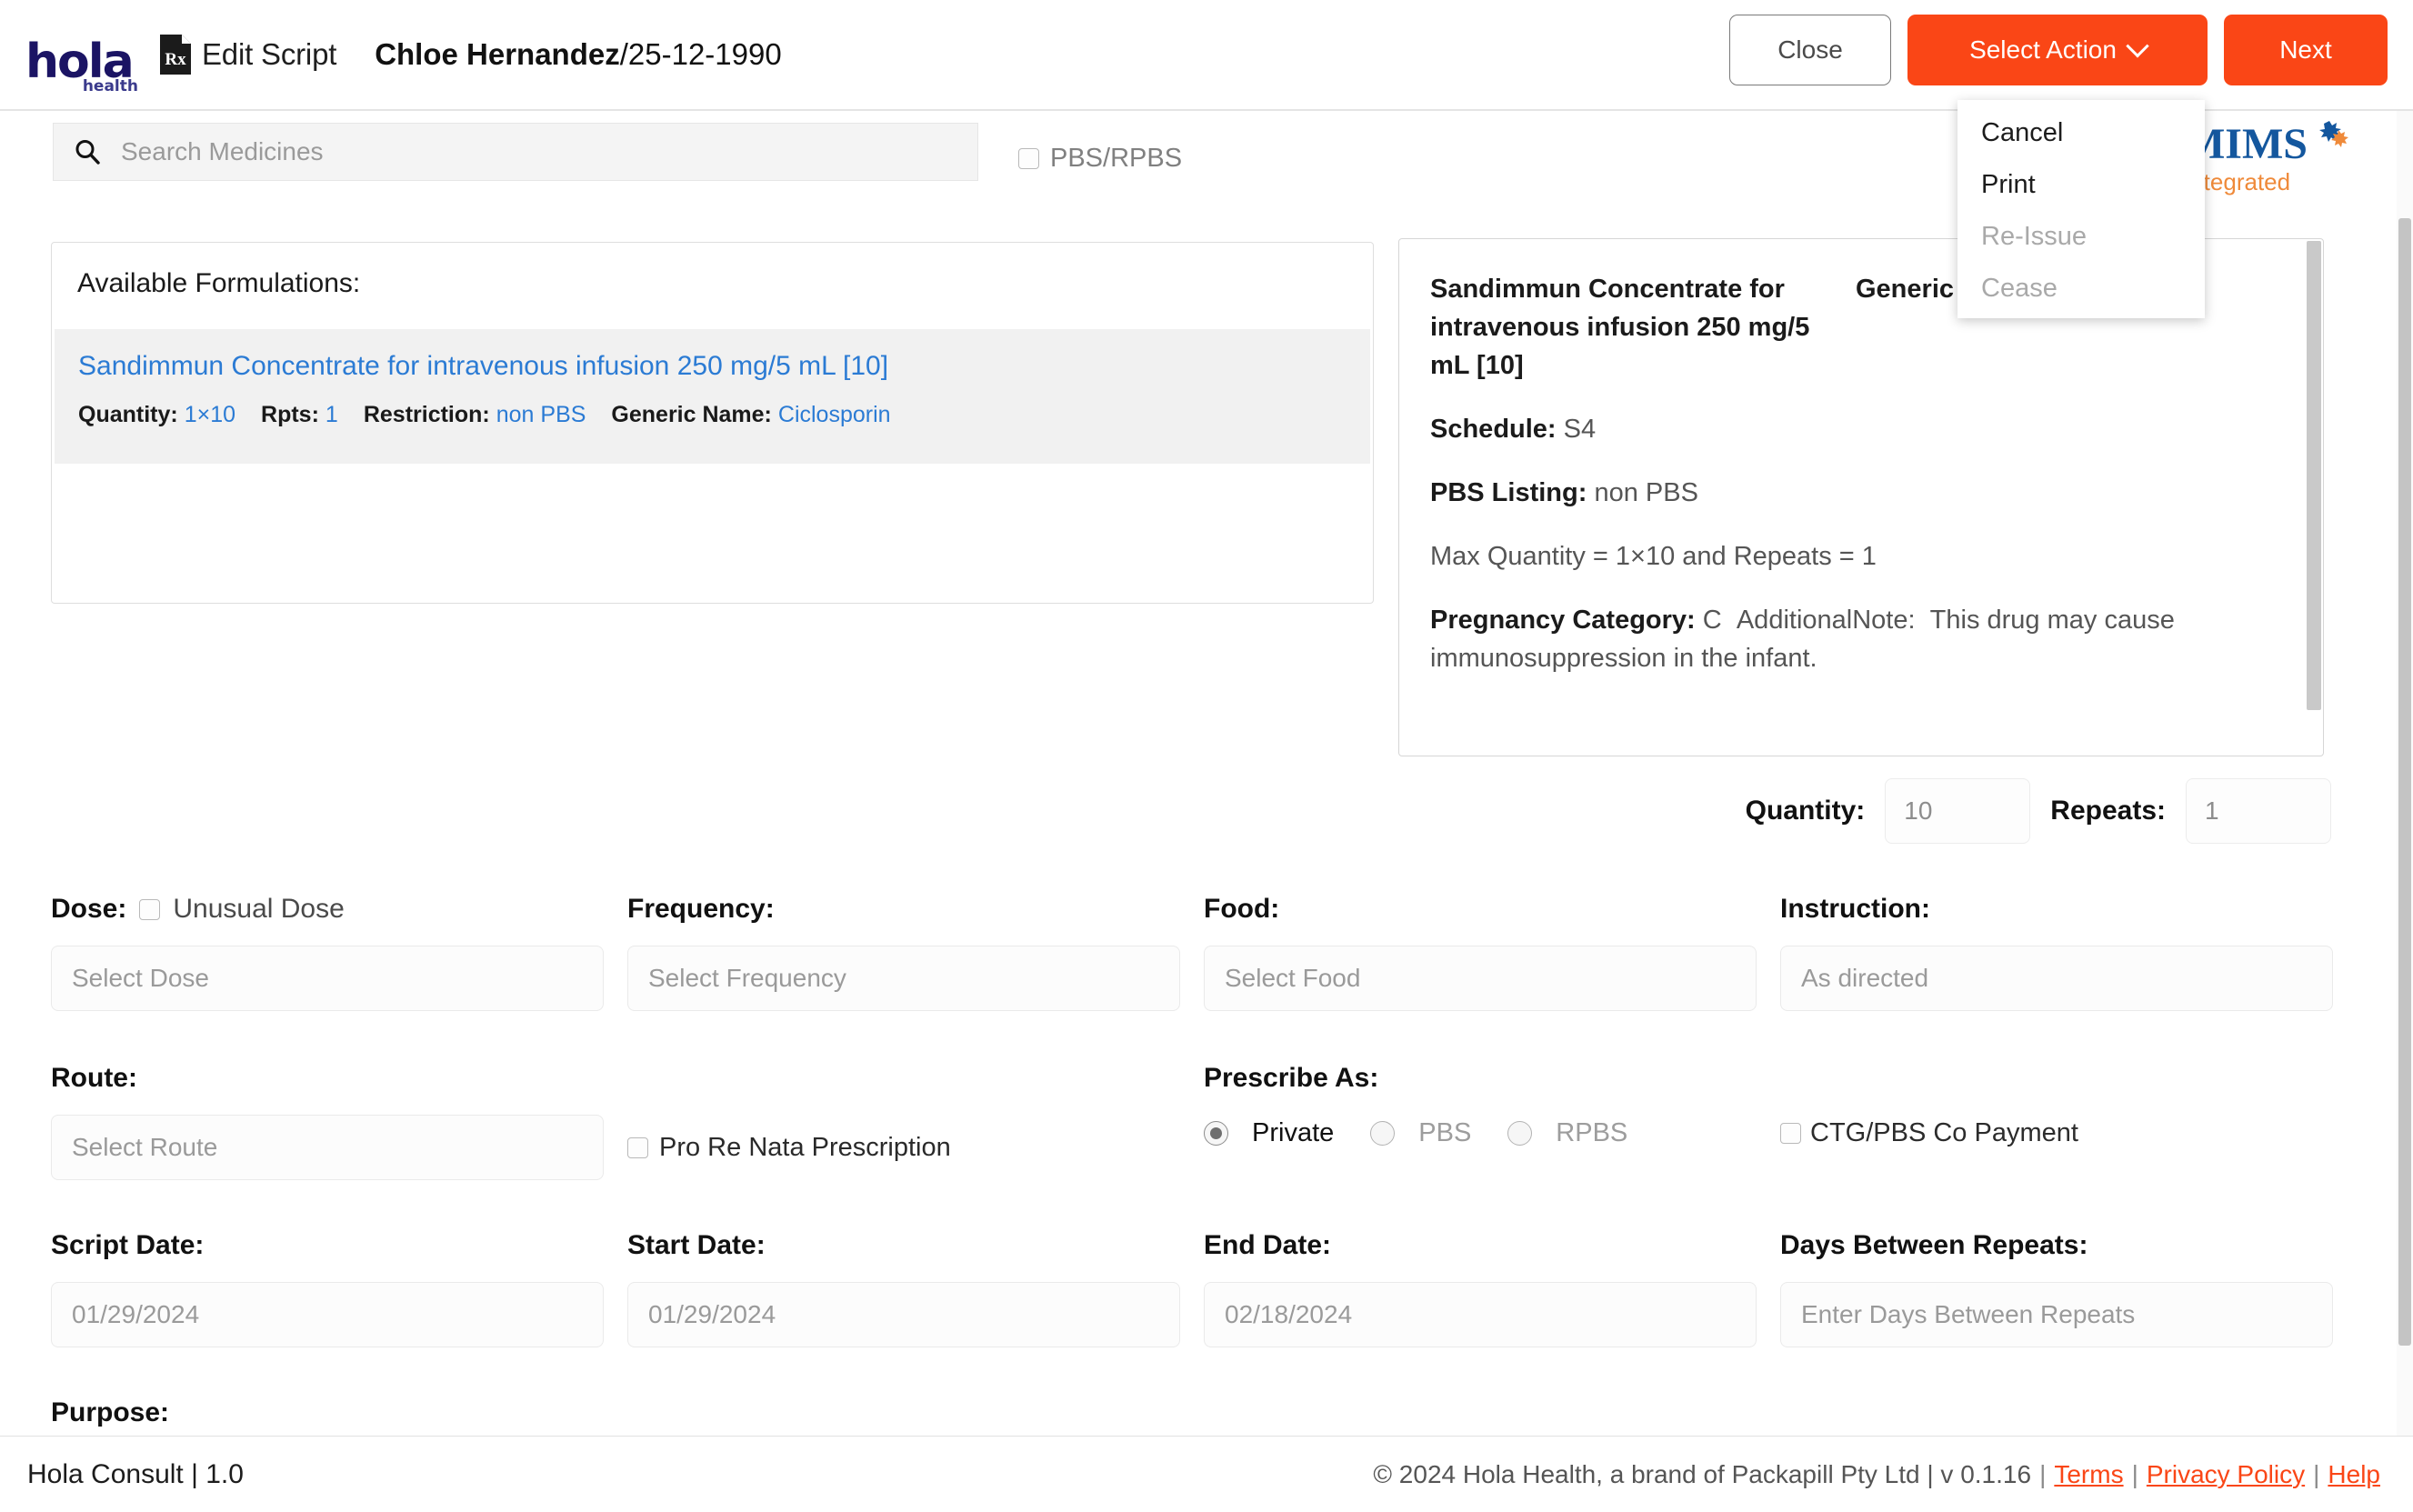 The image size is (2413, 1512). Describe the element at coordinates (1855, 909) in the screenshot. I see `instruction-label: Instruction:` at that location.